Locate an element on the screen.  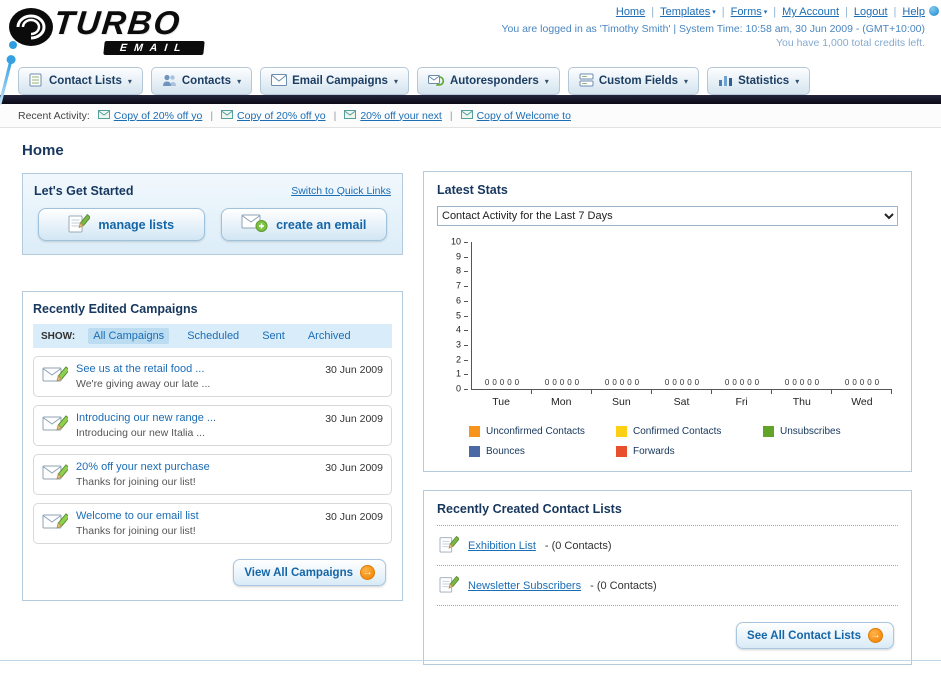
envelope-icon is located at coordinates (103, 115).